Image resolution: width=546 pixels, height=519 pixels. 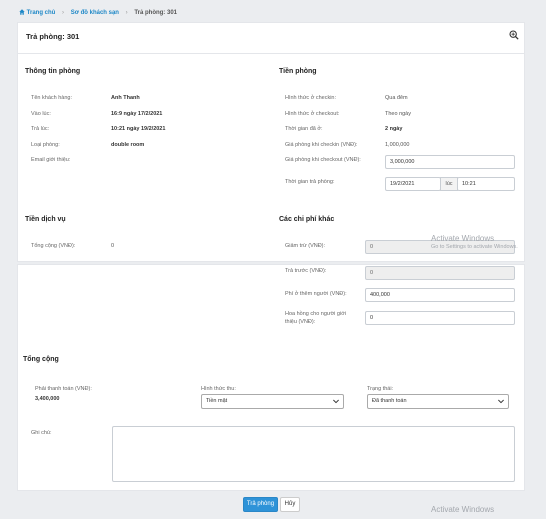 I want to click on breadcrumb-home: Trang chủ, so click(x=38, y=12).